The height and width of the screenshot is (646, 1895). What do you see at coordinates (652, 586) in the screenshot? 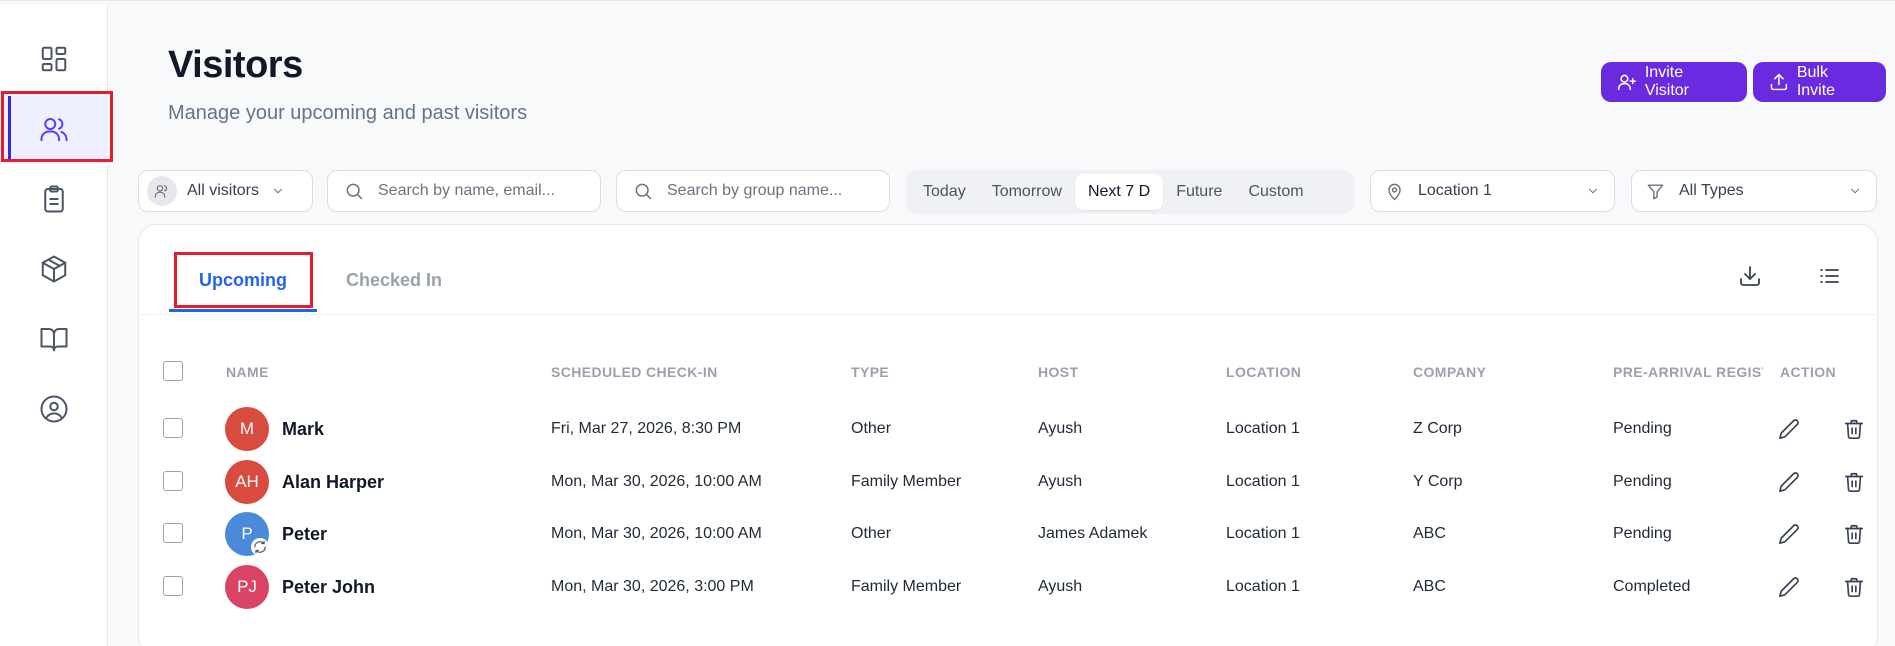
I see `scheduled-checkin: Mon, Mar 30, 2026, 3:00 PM` at bounding box center [652, 586].